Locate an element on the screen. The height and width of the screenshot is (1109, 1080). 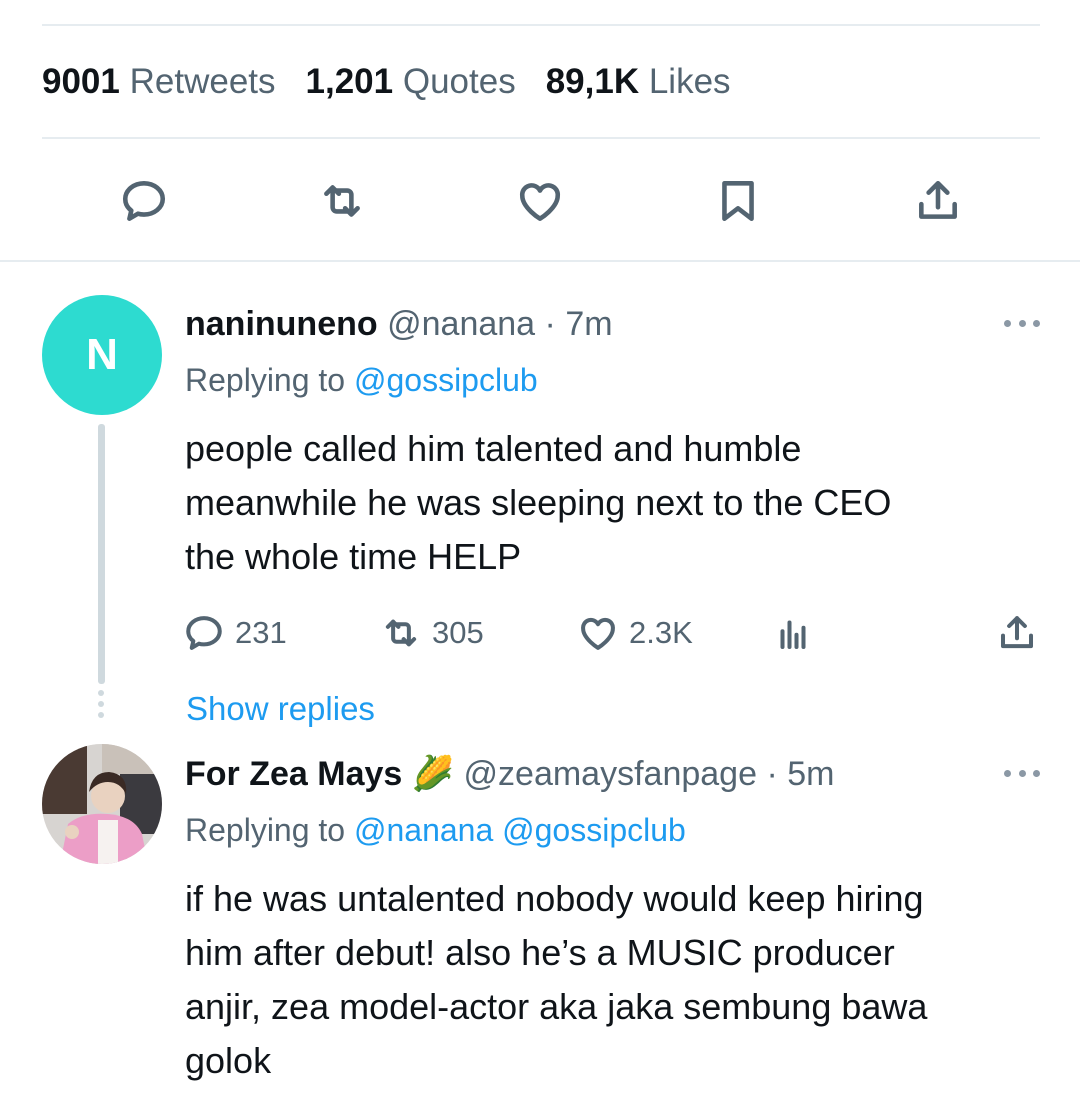
timestamp: · 7m is located at coordinates (579, 324).